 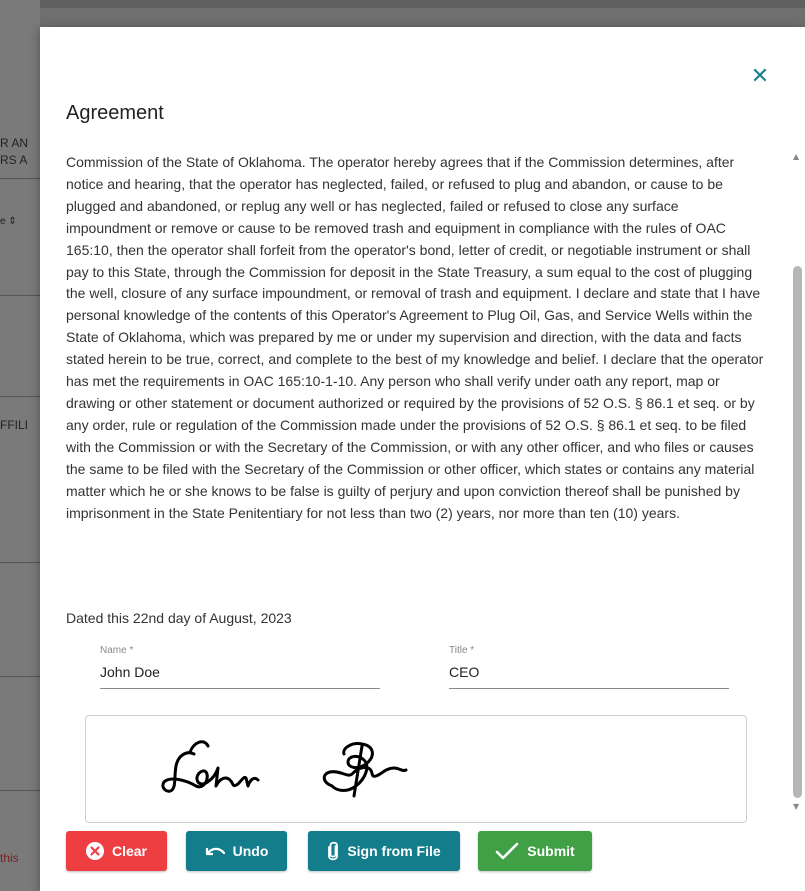 I want to click on background-fragment: FFILI, so click(x=14, y=425).